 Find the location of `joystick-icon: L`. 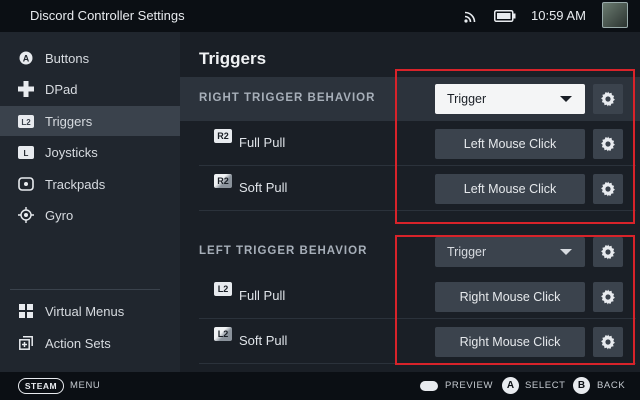

joystick-icon: L is located at coordinates (26, 152).